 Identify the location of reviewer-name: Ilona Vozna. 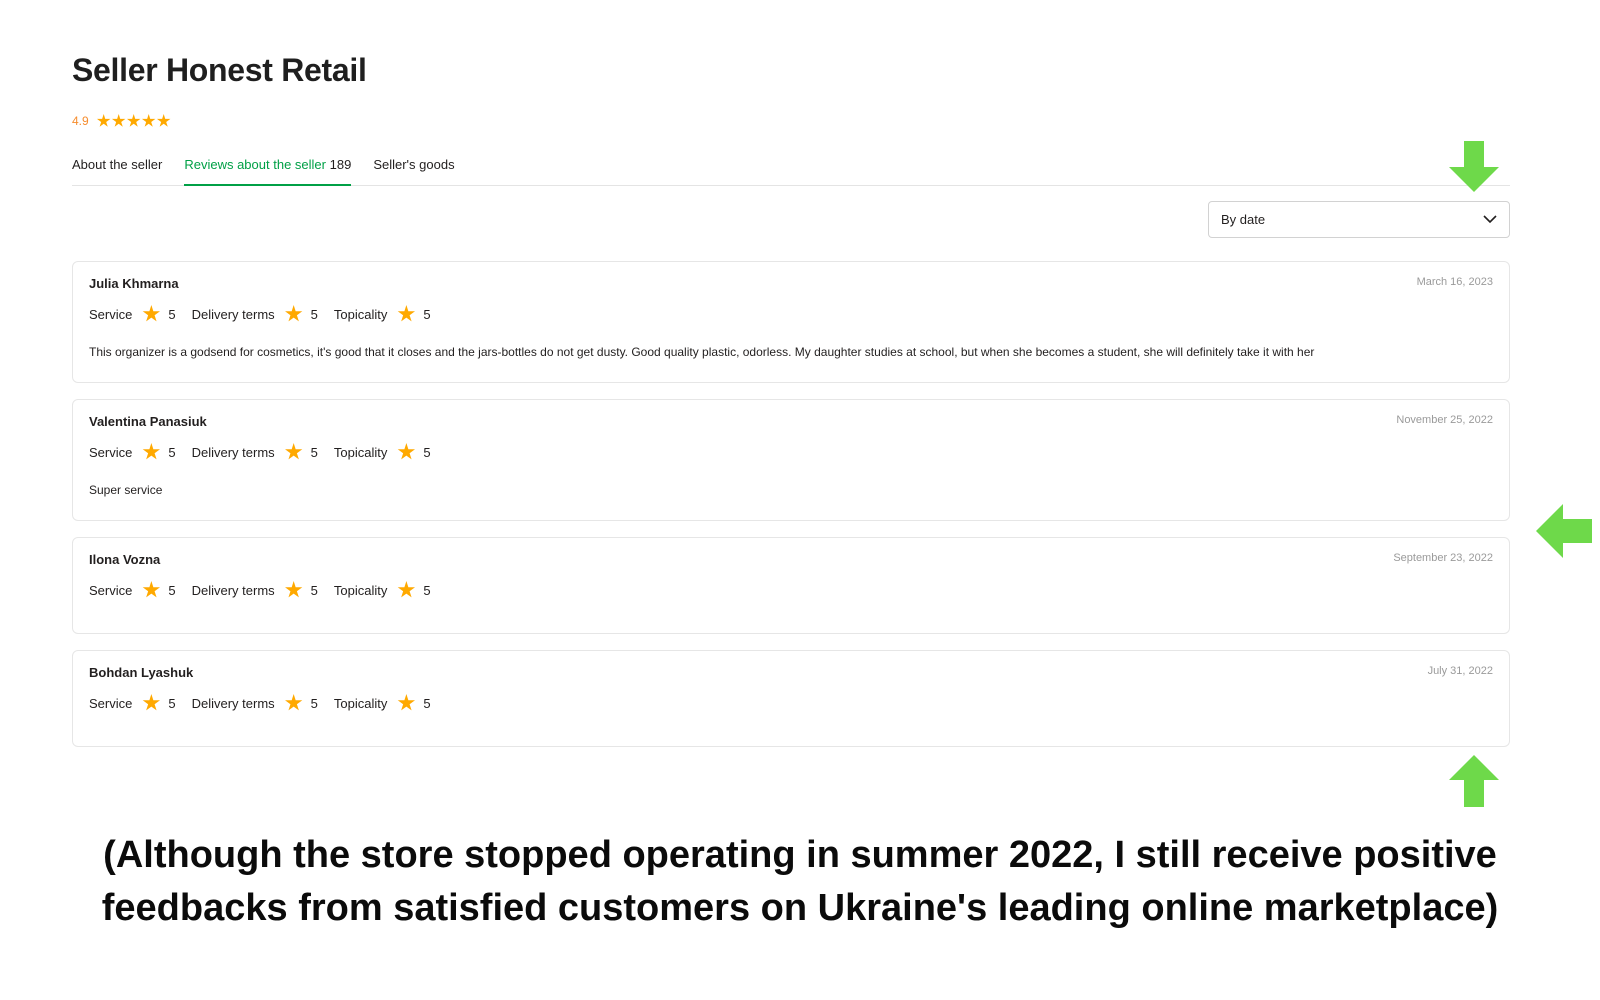
(125, 559).